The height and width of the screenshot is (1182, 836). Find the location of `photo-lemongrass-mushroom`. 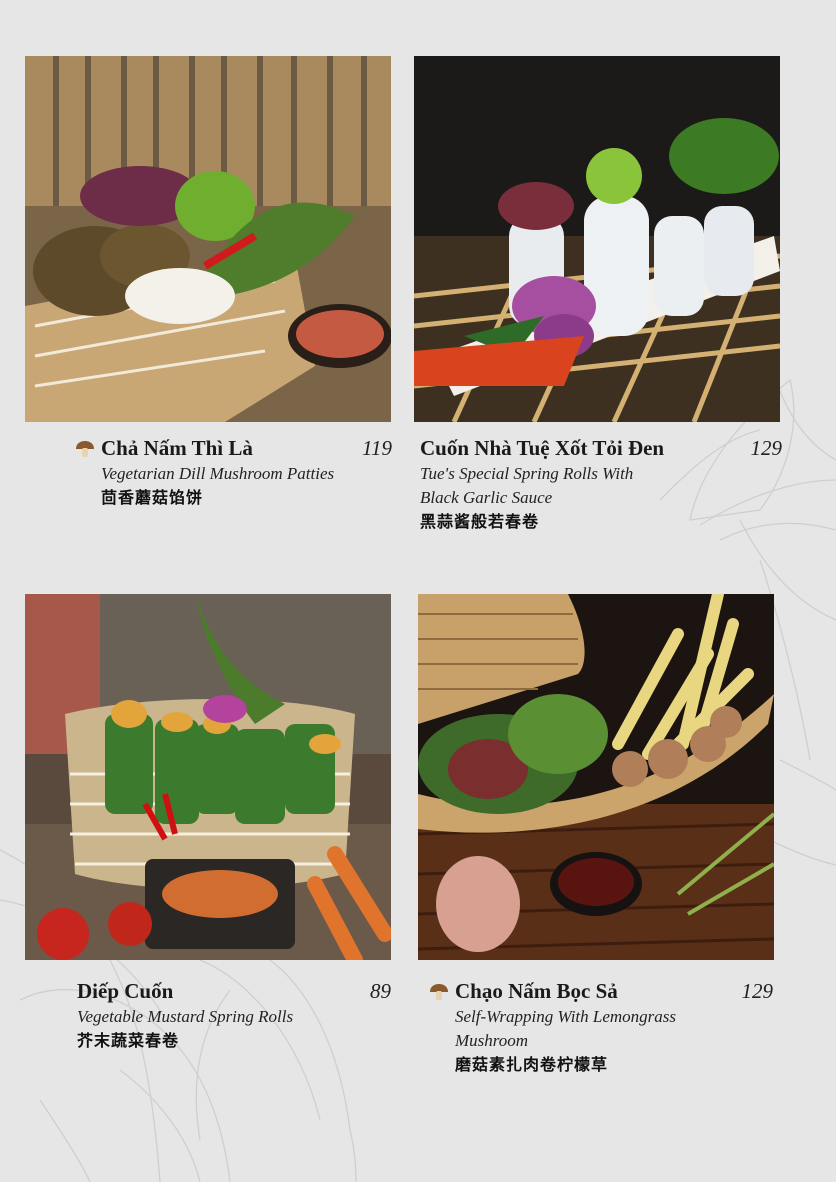

photo-lemongrass-mushroom is located at coordinates (596, 777).